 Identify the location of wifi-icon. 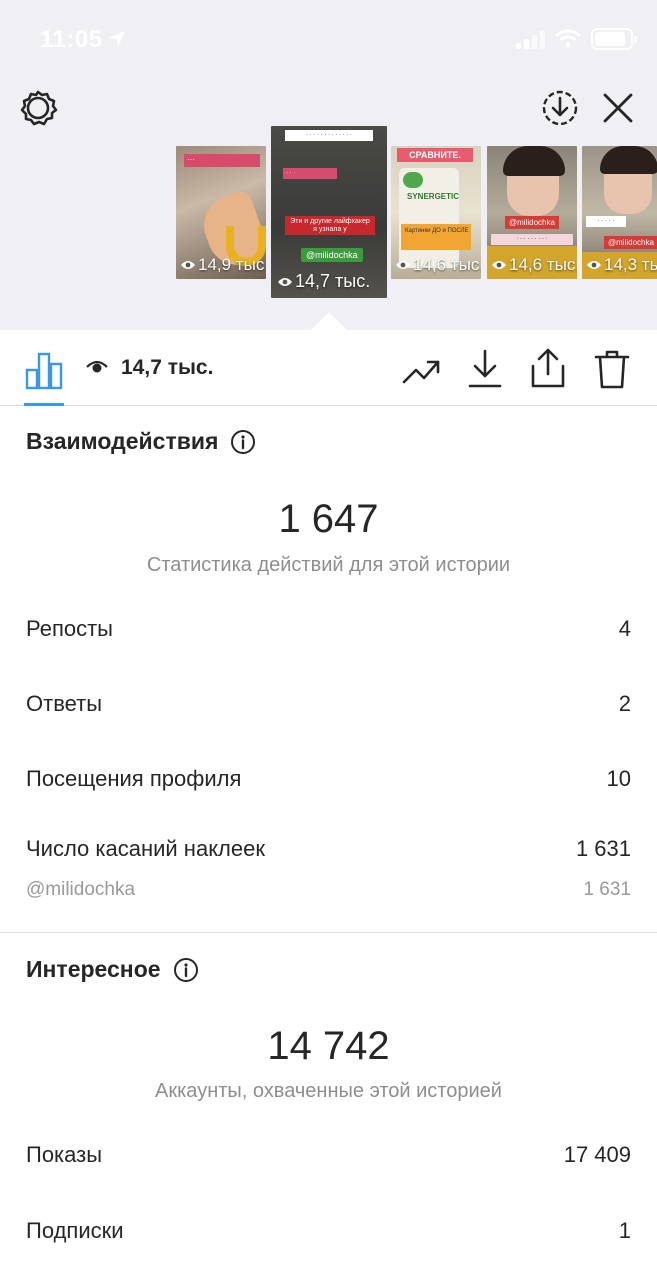
(568, 38).